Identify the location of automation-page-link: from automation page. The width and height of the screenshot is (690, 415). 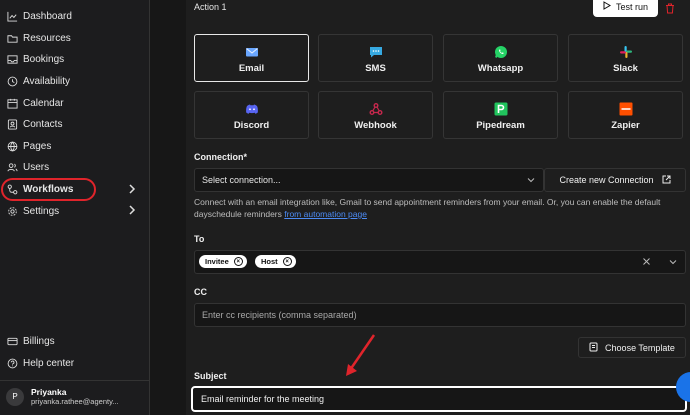
(325, 214).